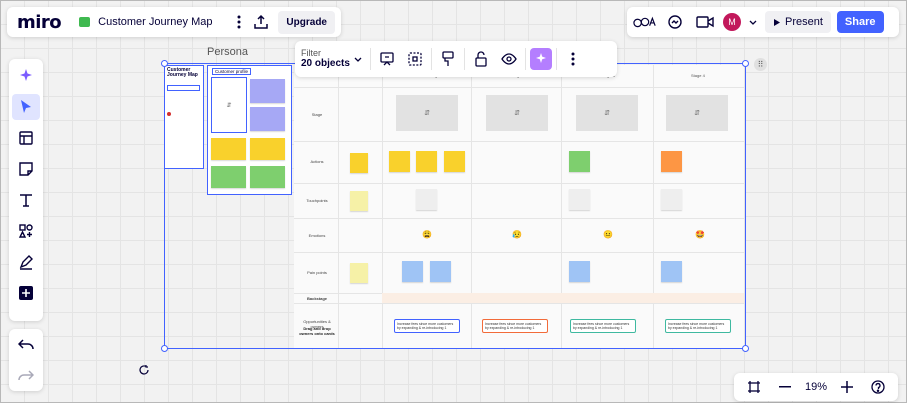  What do you see at coordinates (85, 22) in the screenshot?
I see `board-icon` at bounding box center [85, 22].